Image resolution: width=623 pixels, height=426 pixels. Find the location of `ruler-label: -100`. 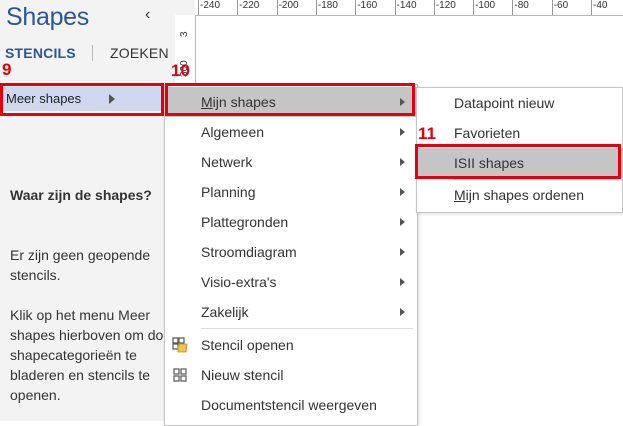

ruler-label: -100 is located at coordinates (485, 5).